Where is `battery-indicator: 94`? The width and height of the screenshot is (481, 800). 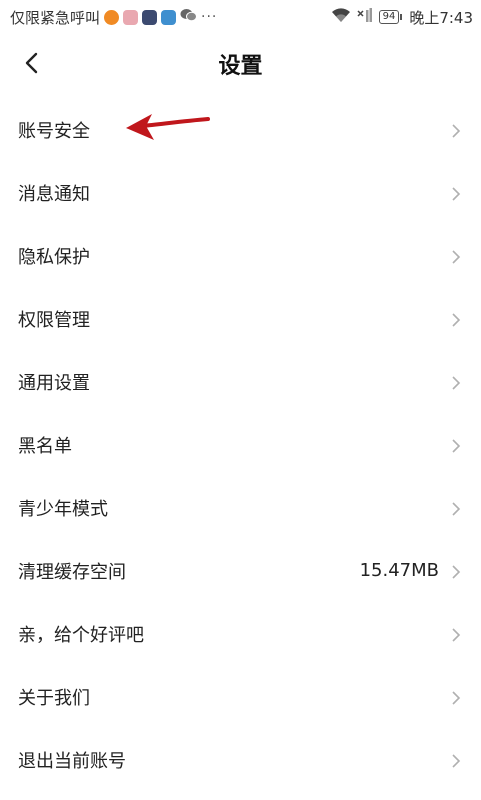
battery-indicator: 94 is located at coordinates (390, 17).